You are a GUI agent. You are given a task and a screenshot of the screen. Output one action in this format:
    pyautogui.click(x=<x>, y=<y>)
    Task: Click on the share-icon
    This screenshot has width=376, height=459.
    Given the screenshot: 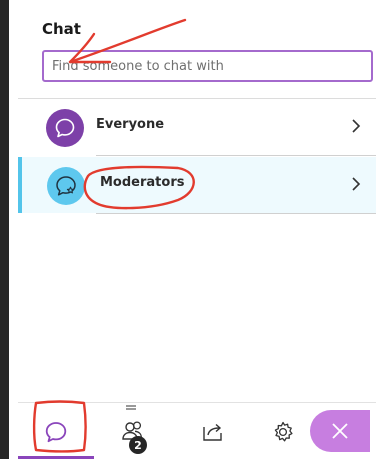 What is the action you would take?
    pyautogui.click(x=212, y=432)
    